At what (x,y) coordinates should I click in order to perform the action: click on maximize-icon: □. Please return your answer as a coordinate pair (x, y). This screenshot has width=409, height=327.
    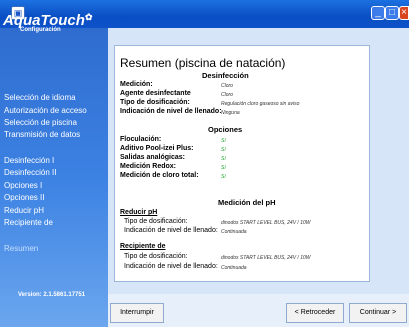
    Looking at the image, I should click on (392, 12).